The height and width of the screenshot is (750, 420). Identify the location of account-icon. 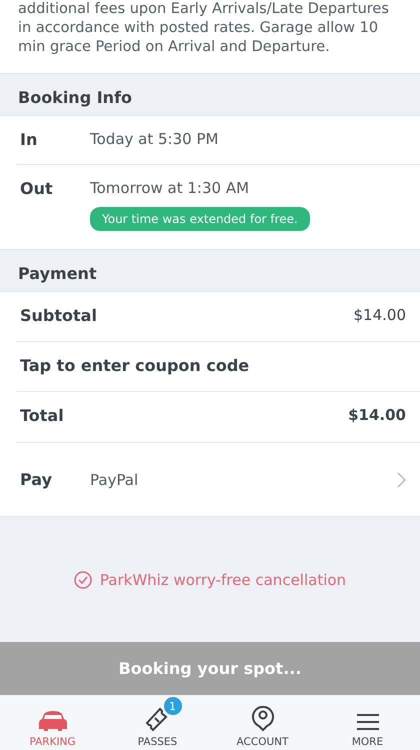
(262, 719).